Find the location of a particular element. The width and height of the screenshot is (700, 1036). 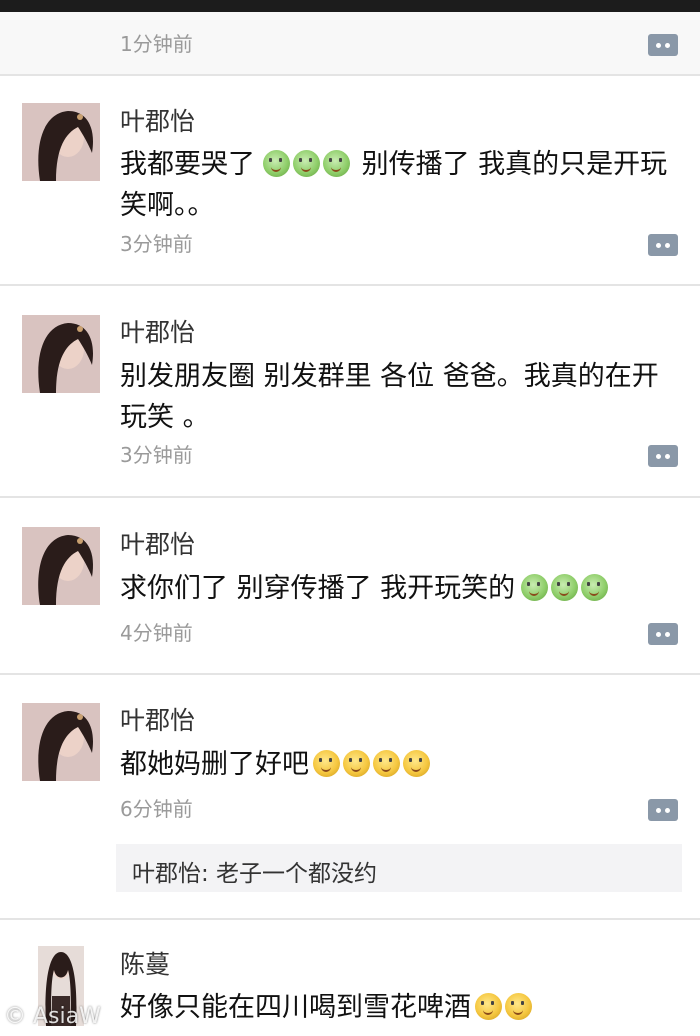

comment-text: 我都要哭了 别传播了 我真的只是开玩笑啊。。 is located at coordinates (394, 185).